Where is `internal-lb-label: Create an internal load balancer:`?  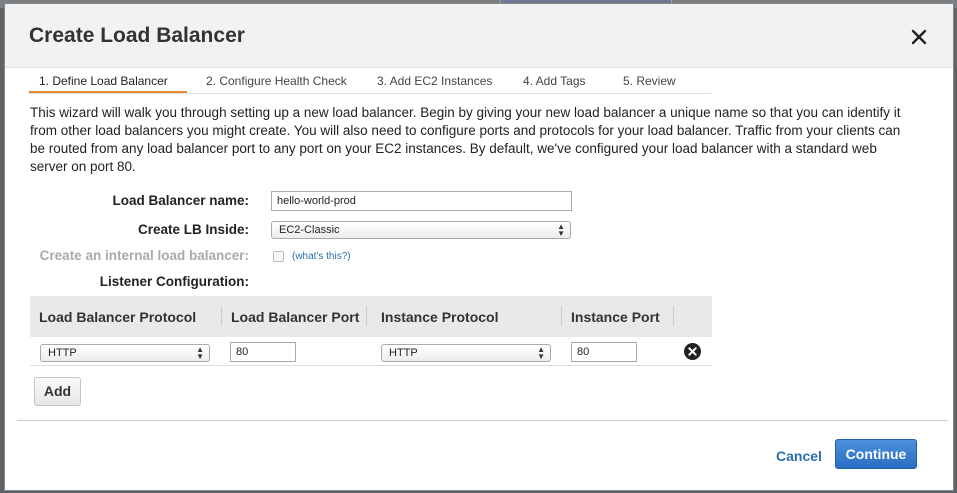
internal-lb-label: Create an internal load balancer: is located at coordinates (144, 255).